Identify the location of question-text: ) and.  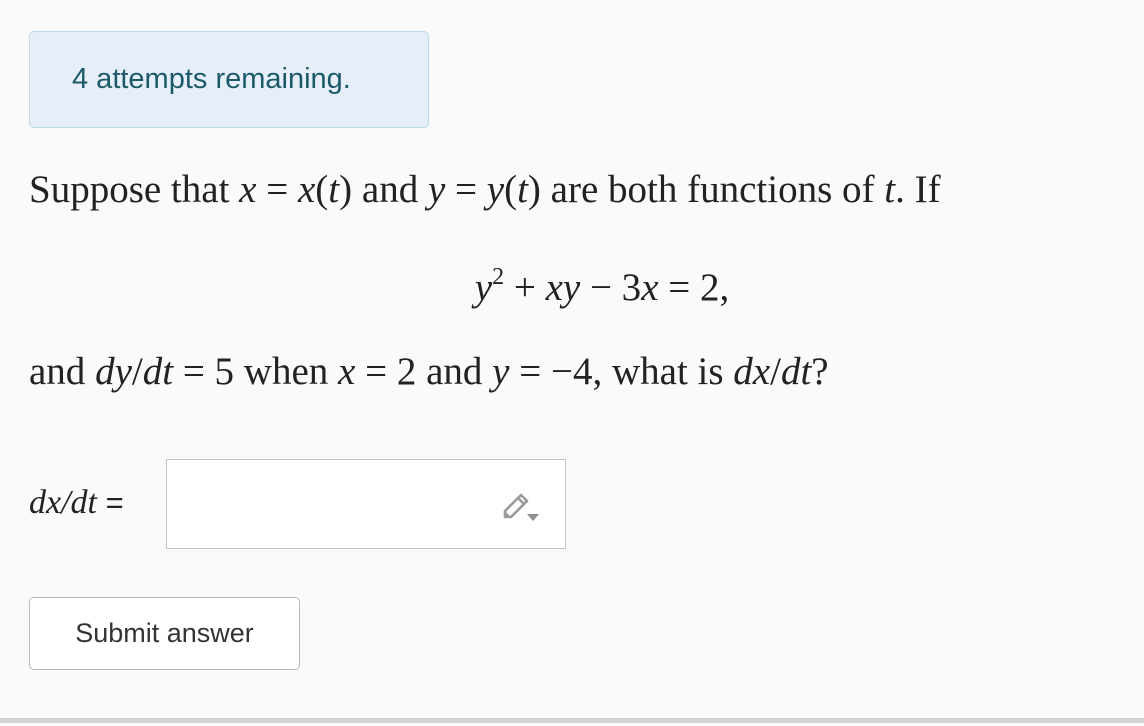
(383, 189).